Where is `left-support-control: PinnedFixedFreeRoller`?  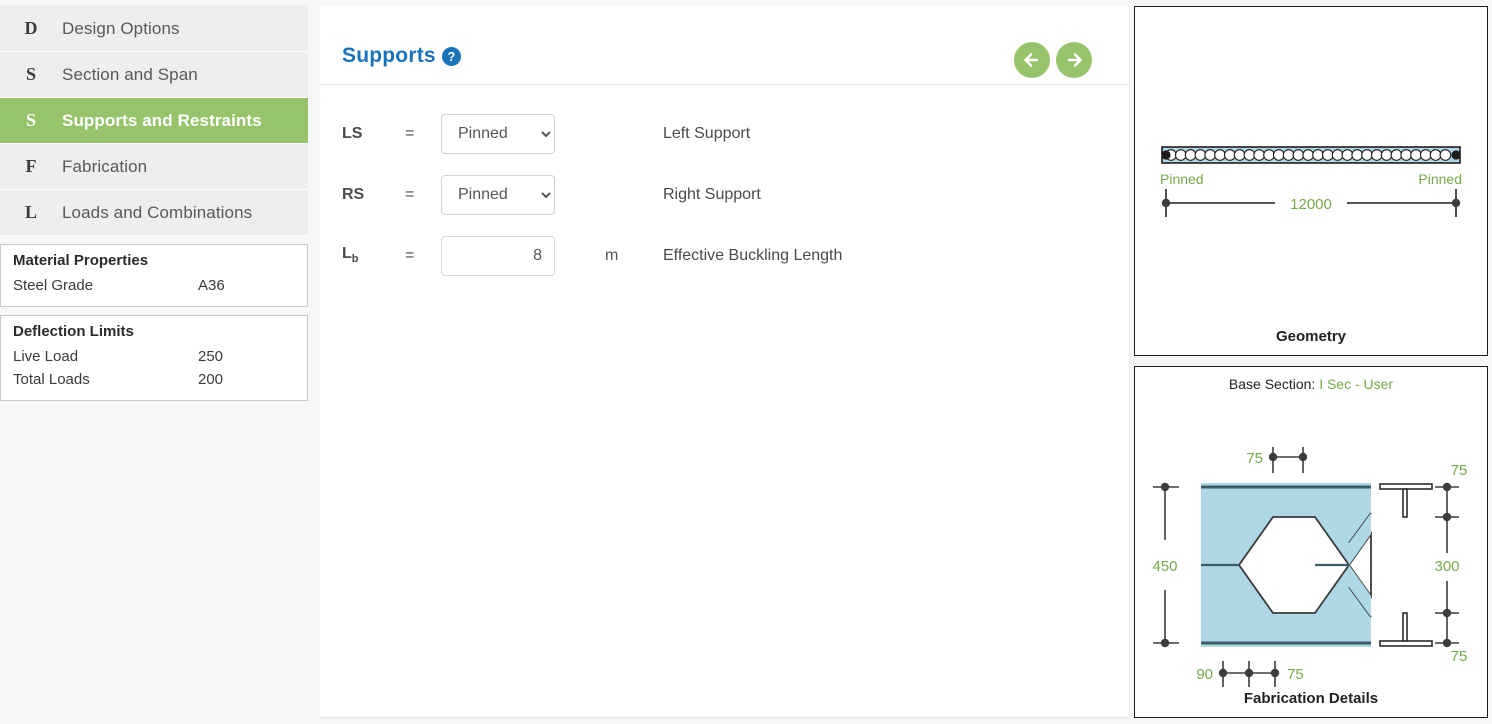
left-support-control: PinnedFixedFreeRoller is located at coordinates (509, 133).